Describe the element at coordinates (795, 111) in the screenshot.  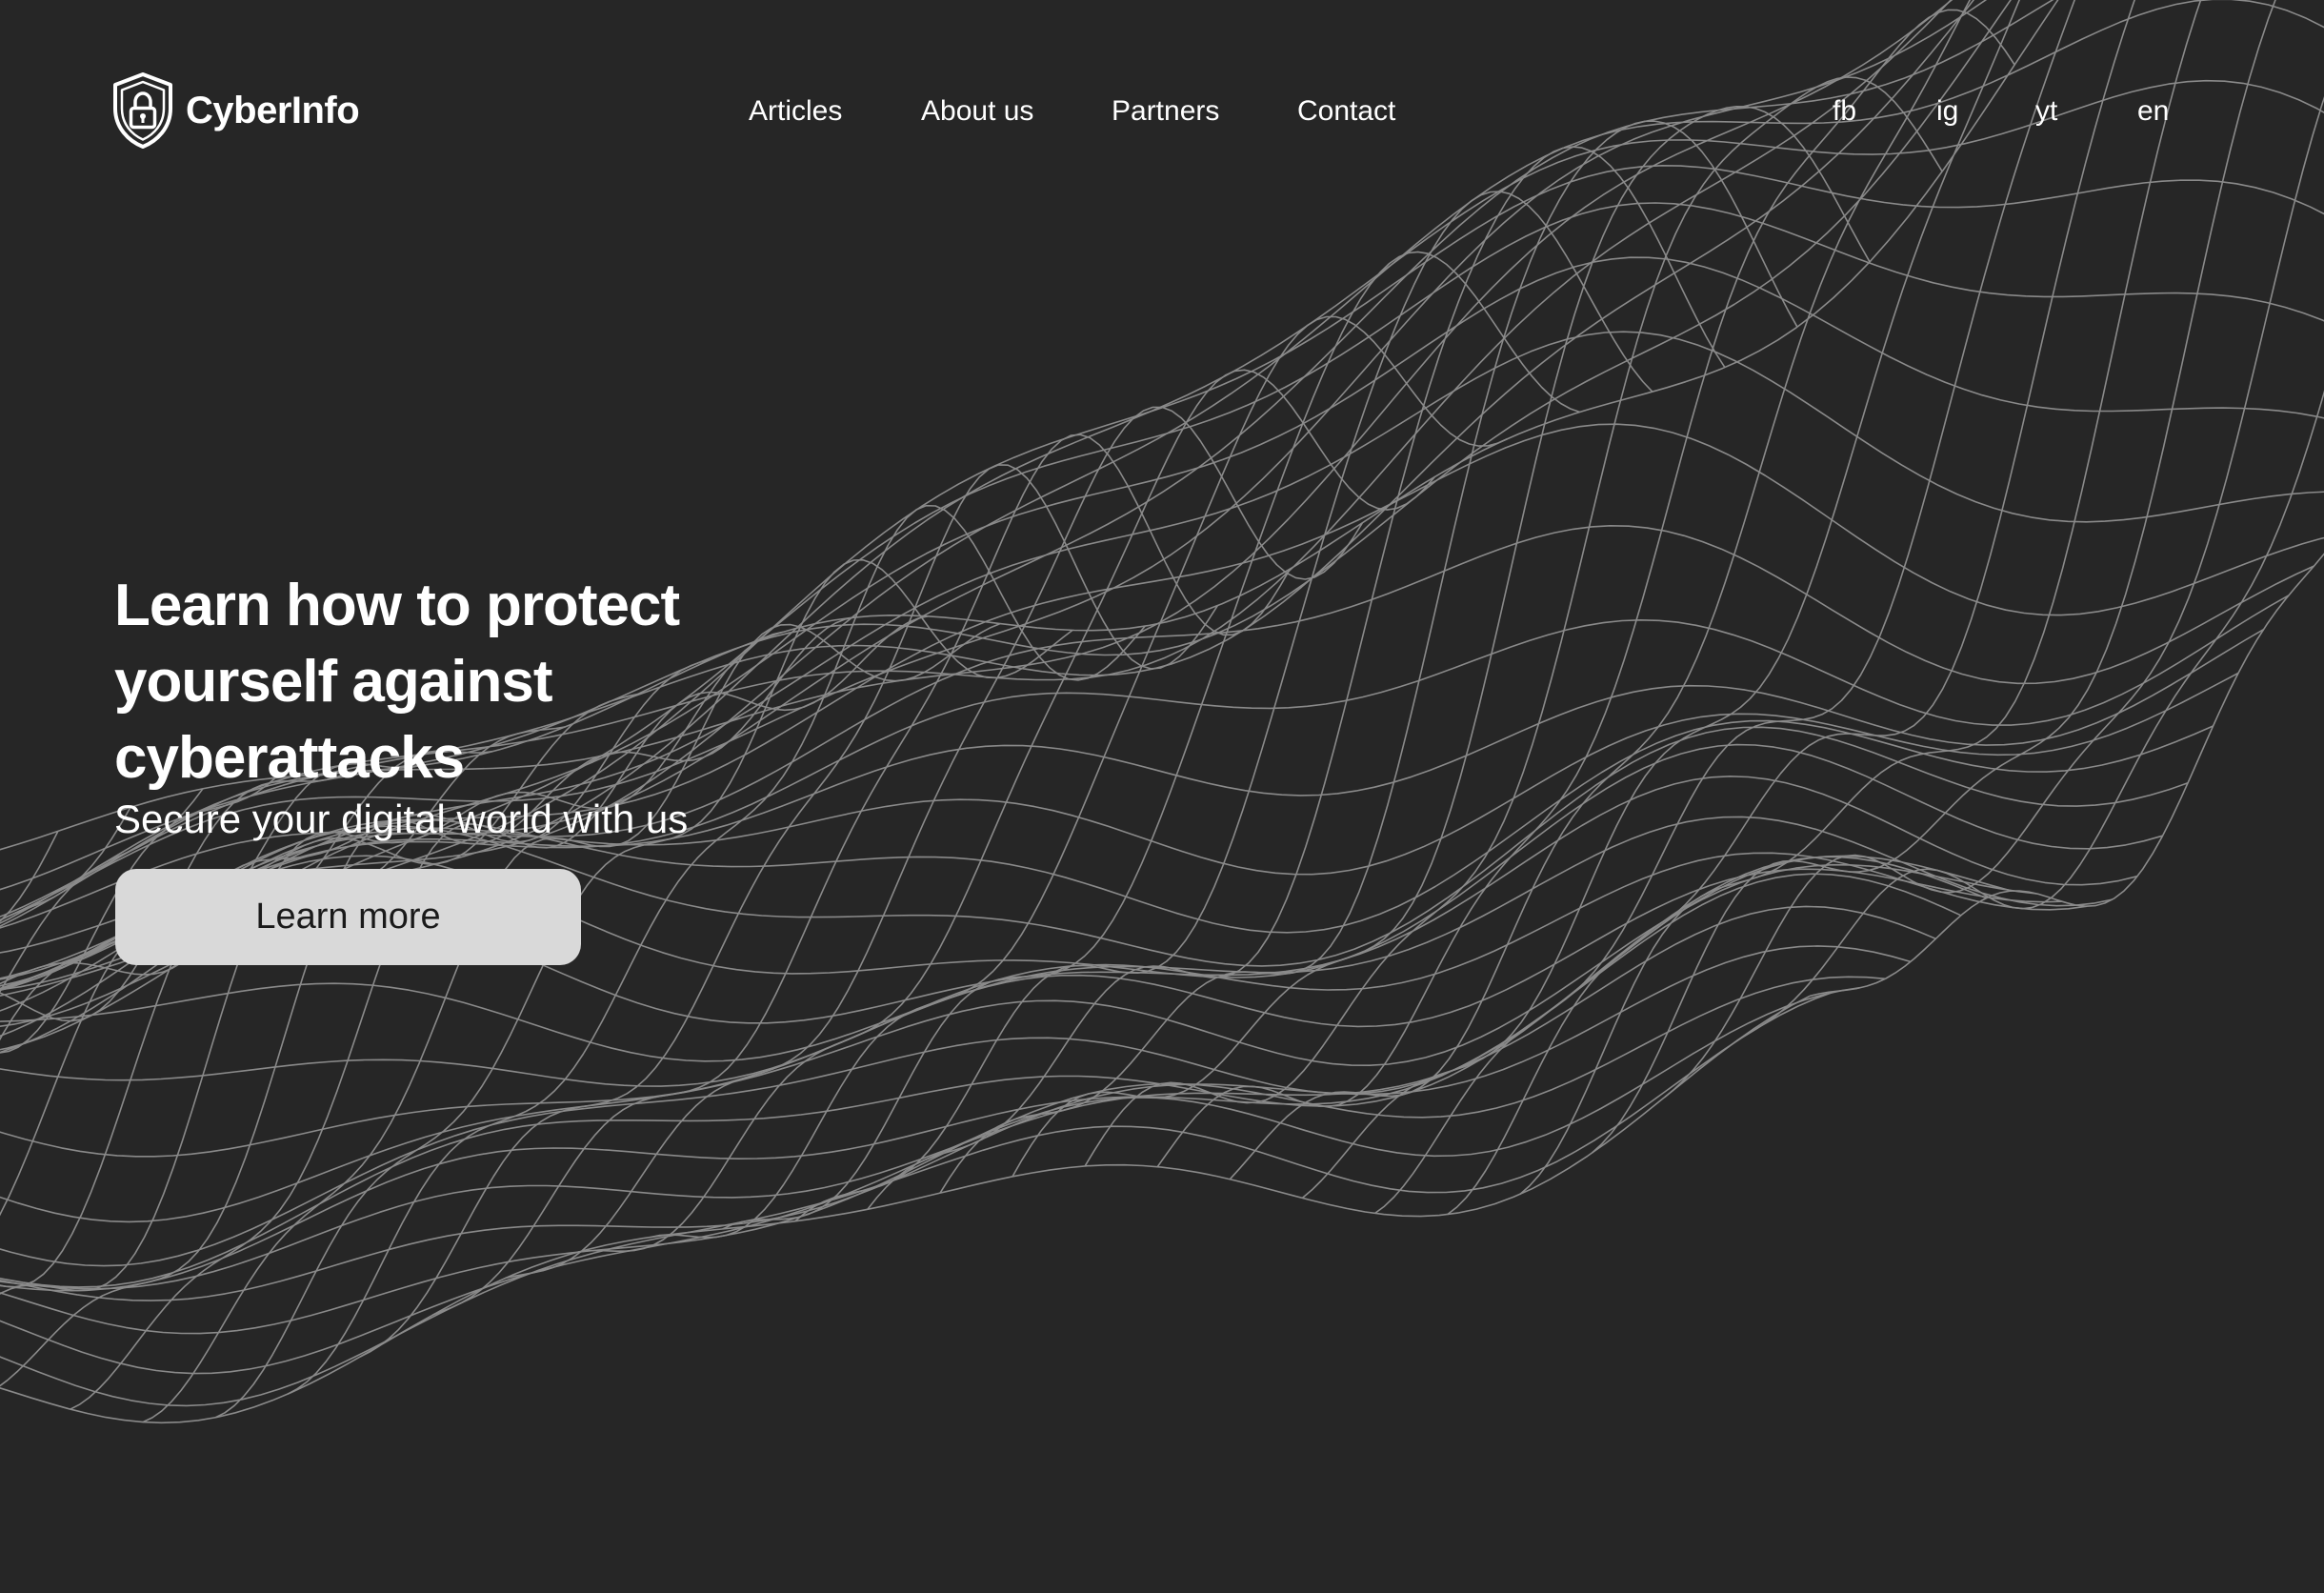
I see `nav-articles-link: Articles` at that location.